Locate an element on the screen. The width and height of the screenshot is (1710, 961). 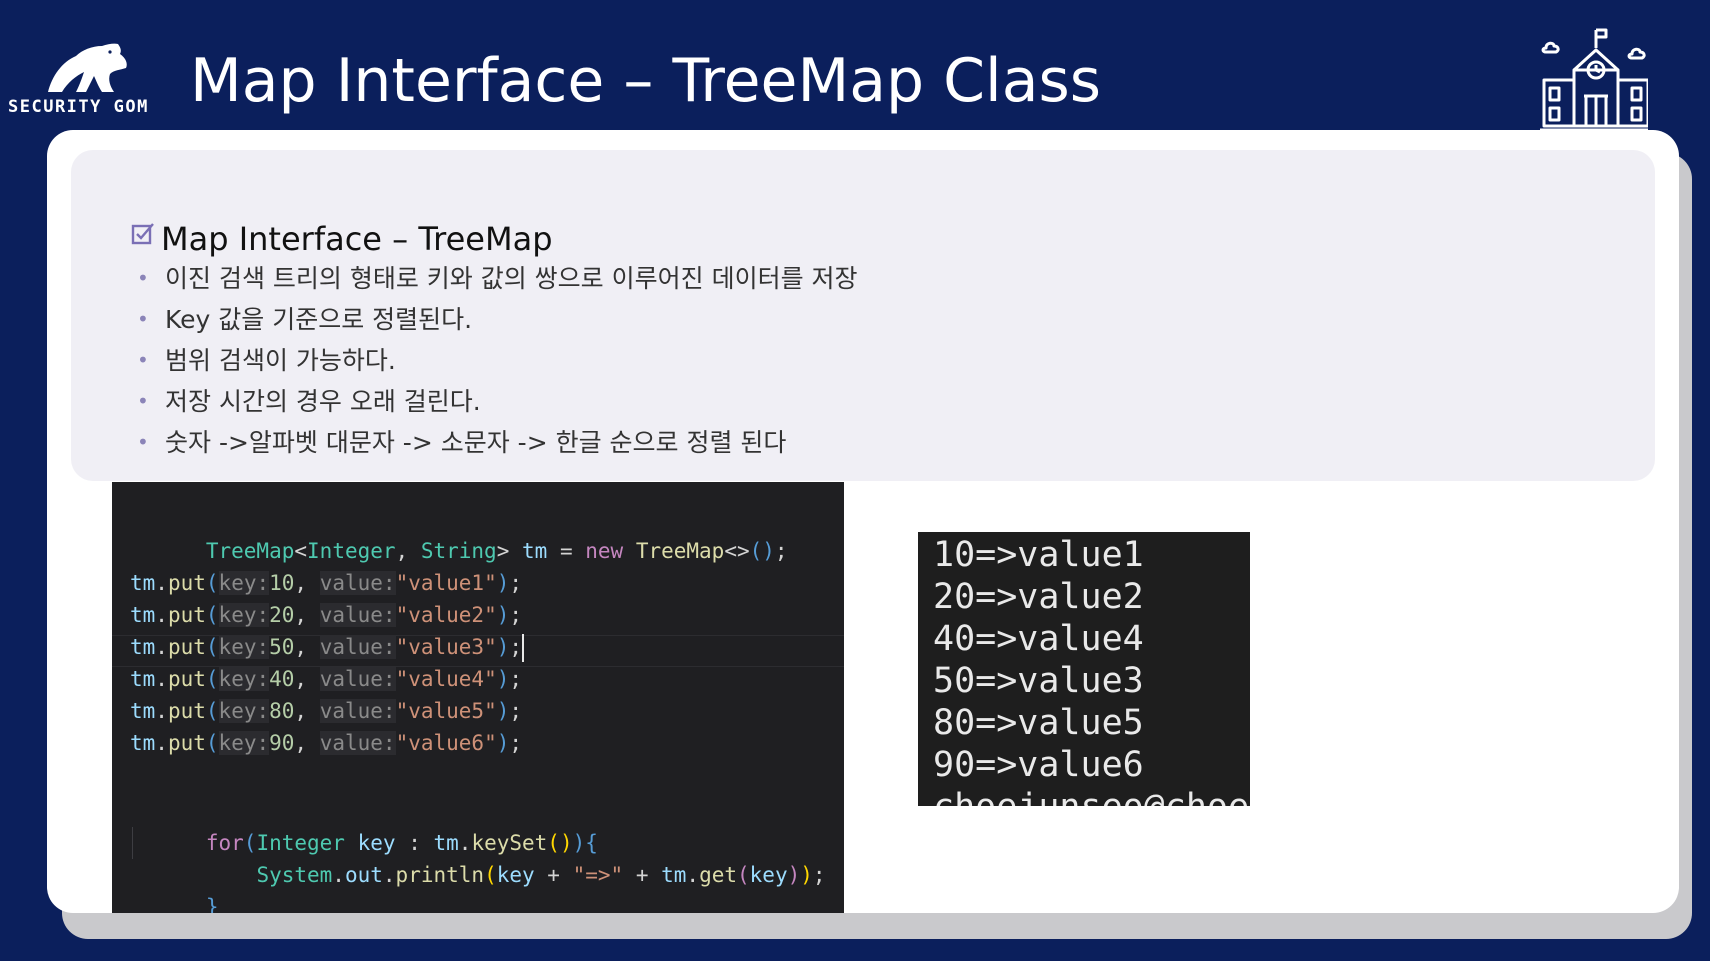
code-token: out is located at coordinates (363, 875).